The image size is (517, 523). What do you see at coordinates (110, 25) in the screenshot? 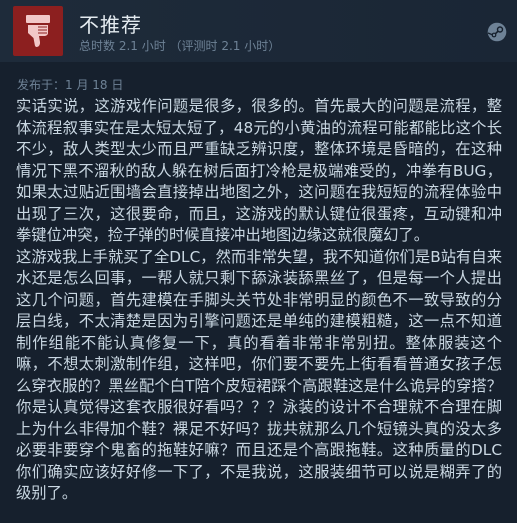
I see `verdict-title: 不推荐` at bounding box center [110, 25].